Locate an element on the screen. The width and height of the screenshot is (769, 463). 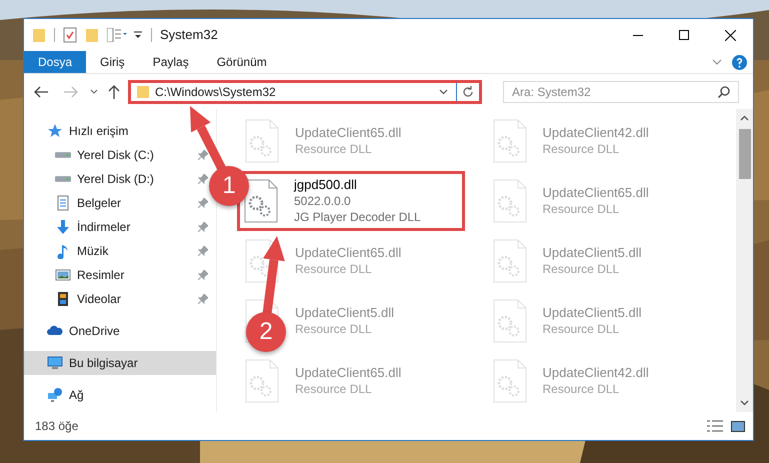
sidebar-label: Resimler is located at coordinates (100, 275).